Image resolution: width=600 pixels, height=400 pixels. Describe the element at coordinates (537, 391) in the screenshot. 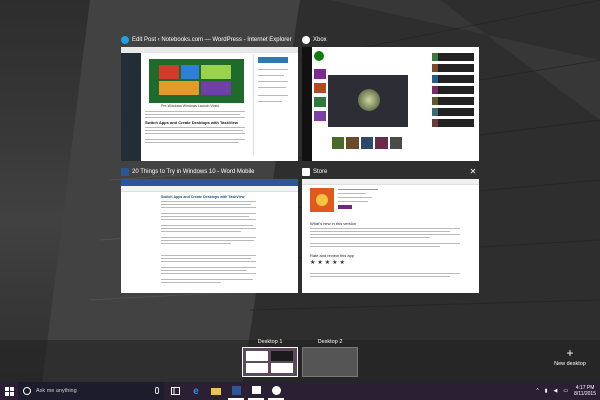

I see `show-hidden-icons-icon: ^` at that location.